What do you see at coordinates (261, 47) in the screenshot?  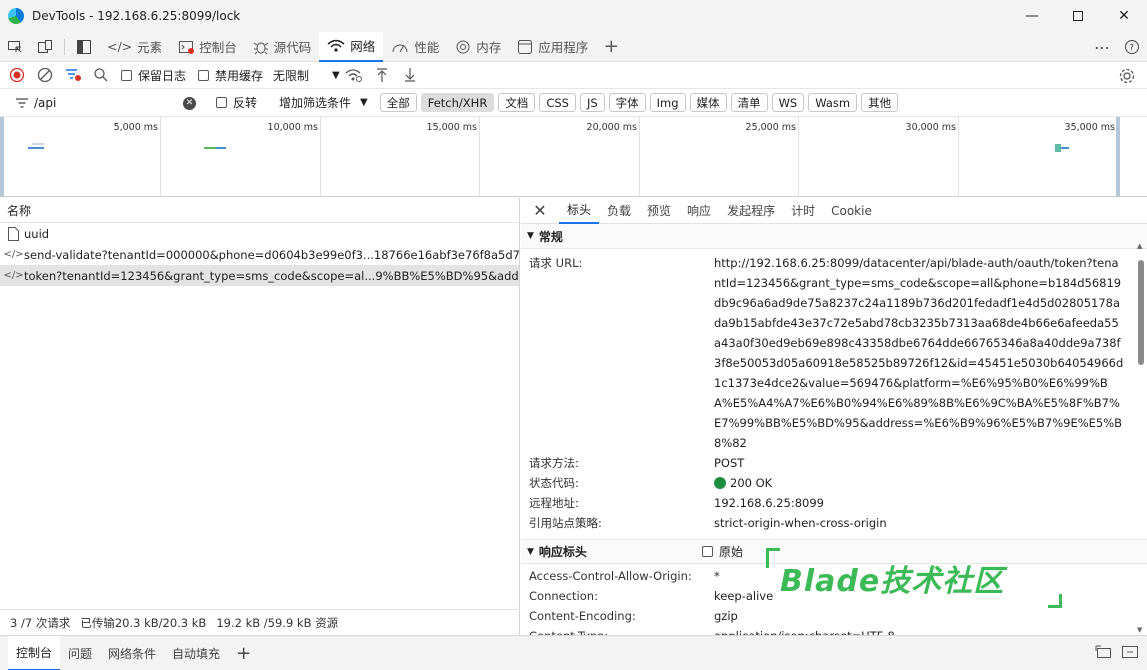 I see `bug-icon` at bounding box center [261, 47].